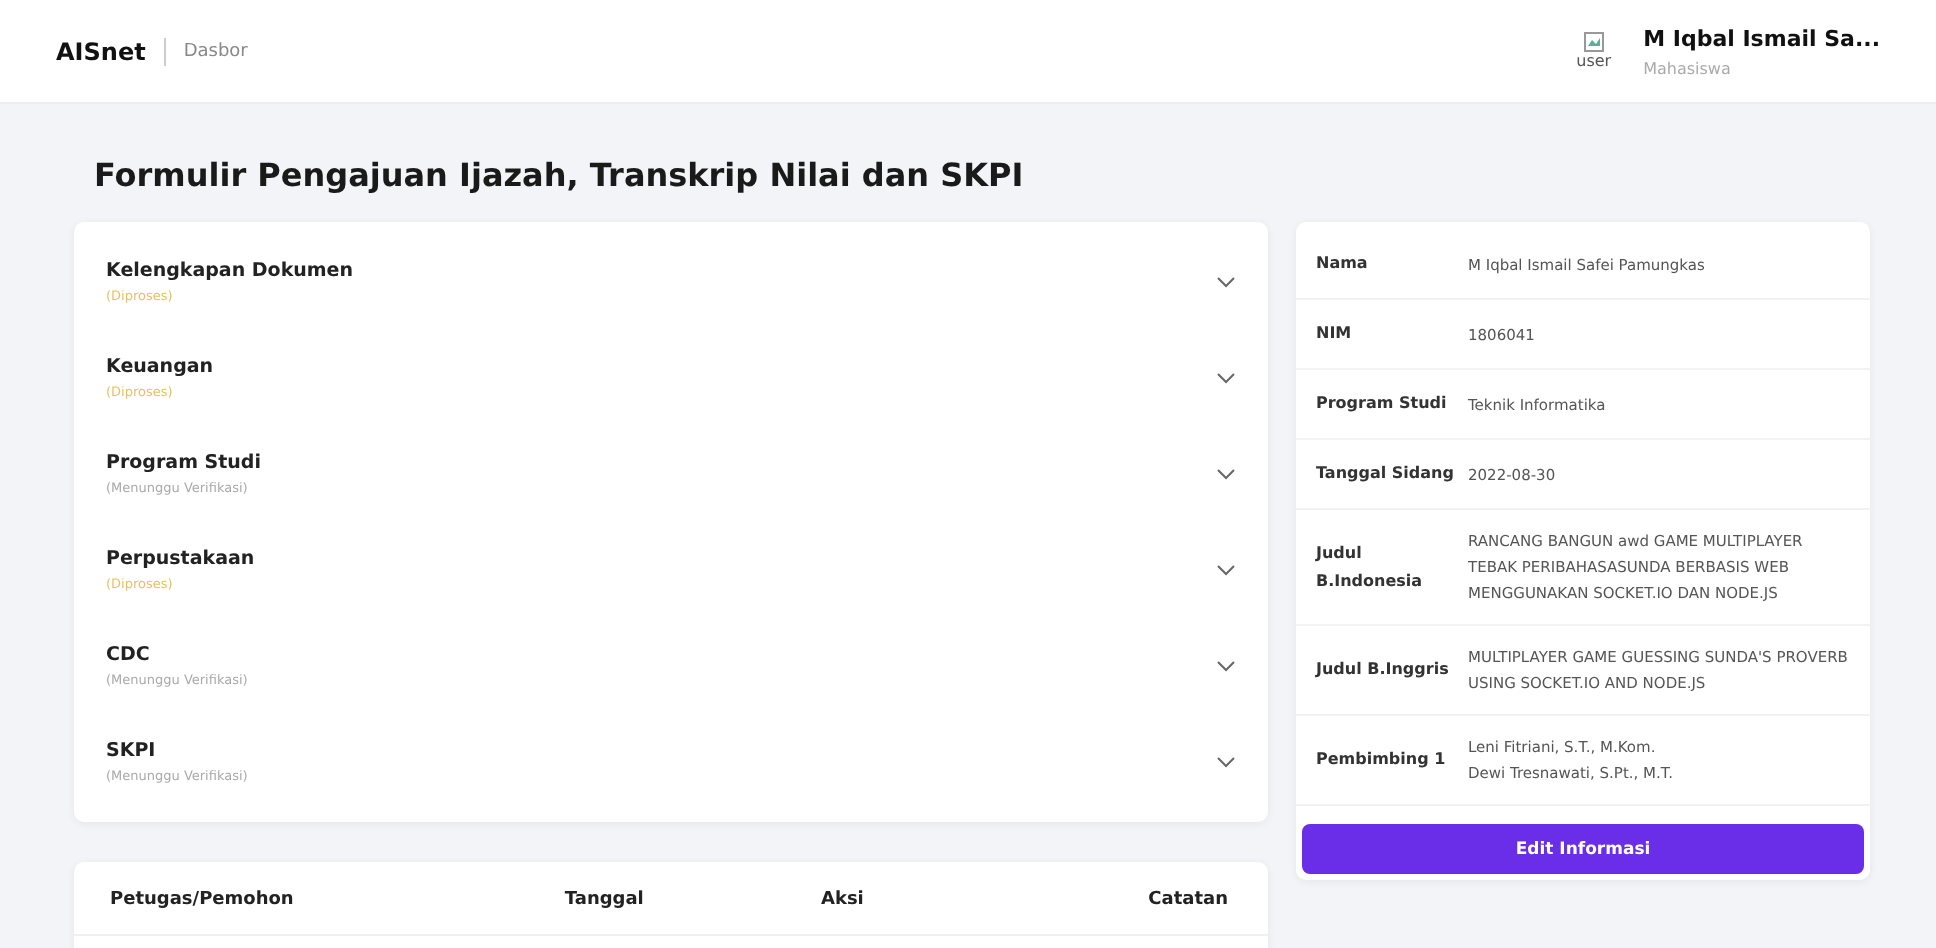 This screenshot has width=1936, height=948. I want to click on user-role: Mahasiswa, so click(1688, 68).